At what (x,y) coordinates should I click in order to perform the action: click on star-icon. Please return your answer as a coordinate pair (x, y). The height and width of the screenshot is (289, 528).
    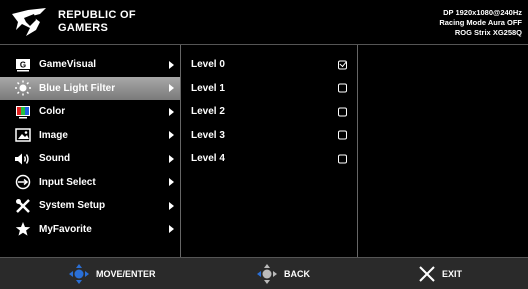
    Looking at the image, I should click on (23, 229).